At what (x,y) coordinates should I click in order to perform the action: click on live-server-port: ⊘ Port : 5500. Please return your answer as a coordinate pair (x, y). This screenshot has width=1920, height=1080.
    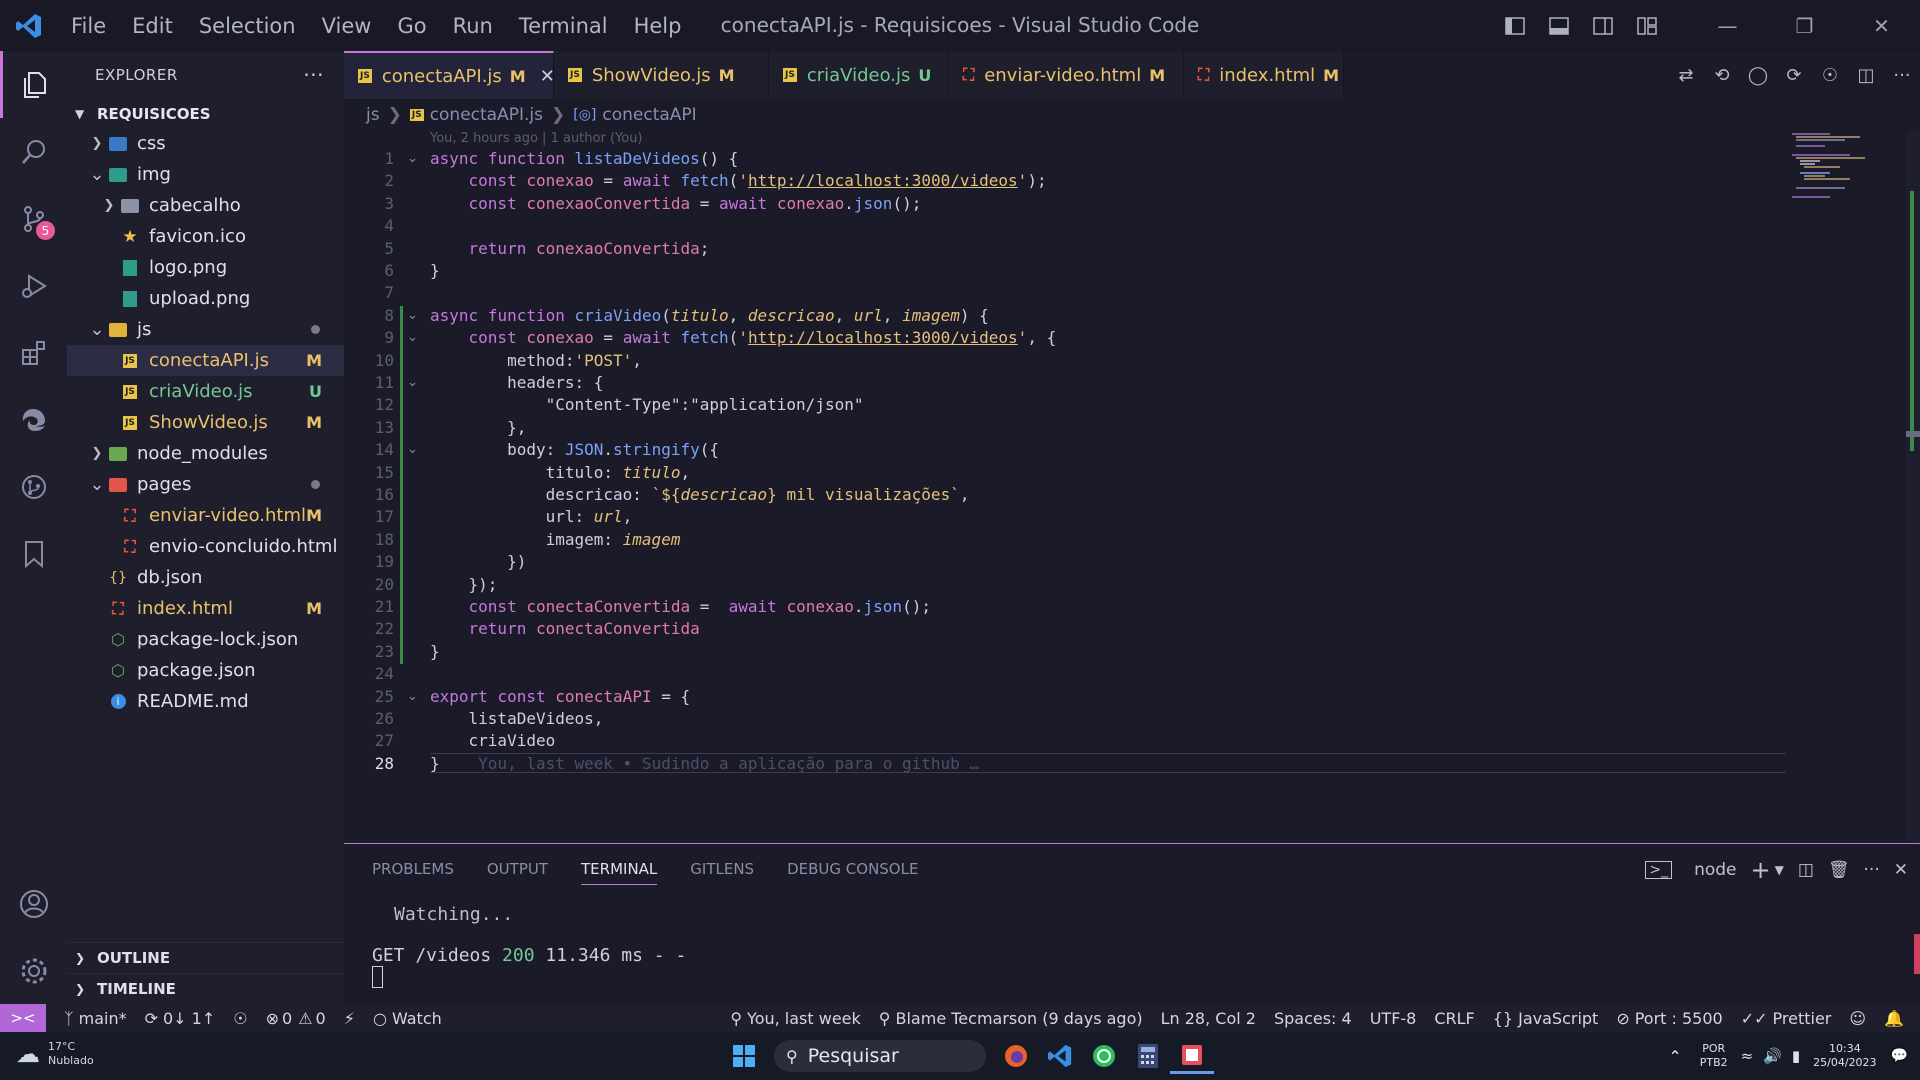
    Looking at the image, I should click on (1669, 1018).